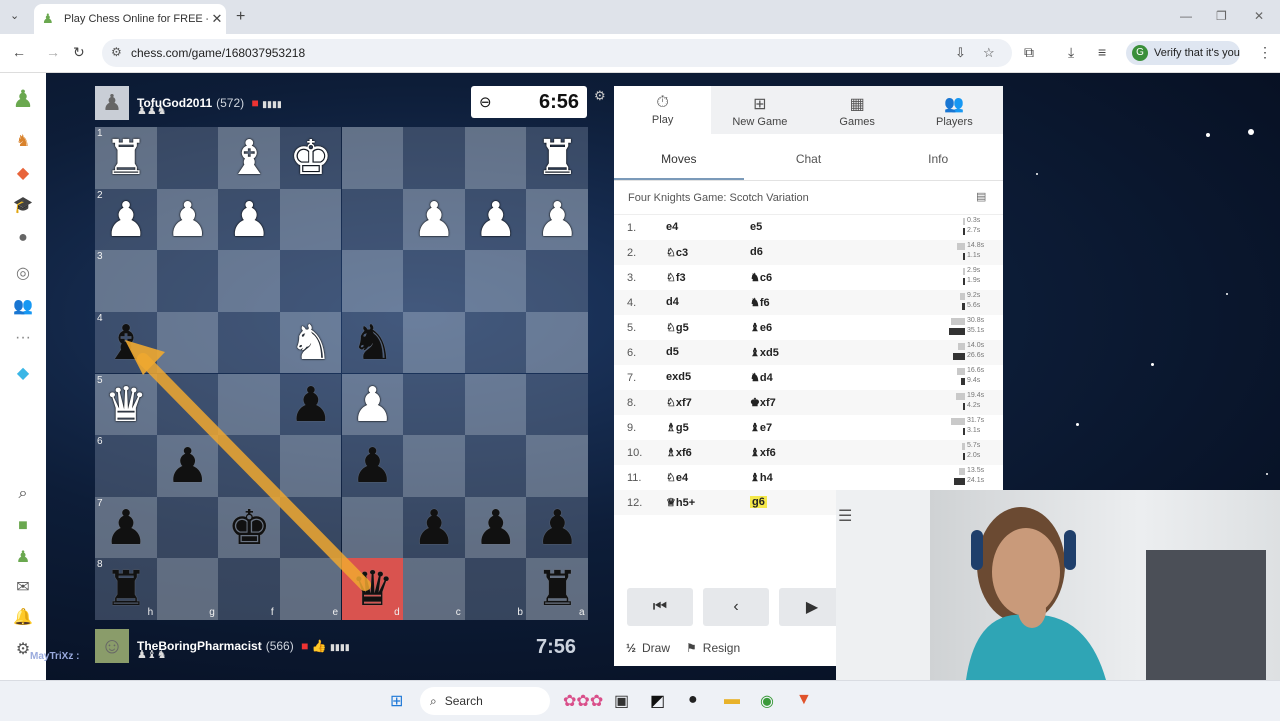 This screenshot has height=721, width=1280. What do you see at coordinates (600, 96) in the screenshot?
I see `board-settings-gear-icon: ⚙` at bounding box center [600, 96].